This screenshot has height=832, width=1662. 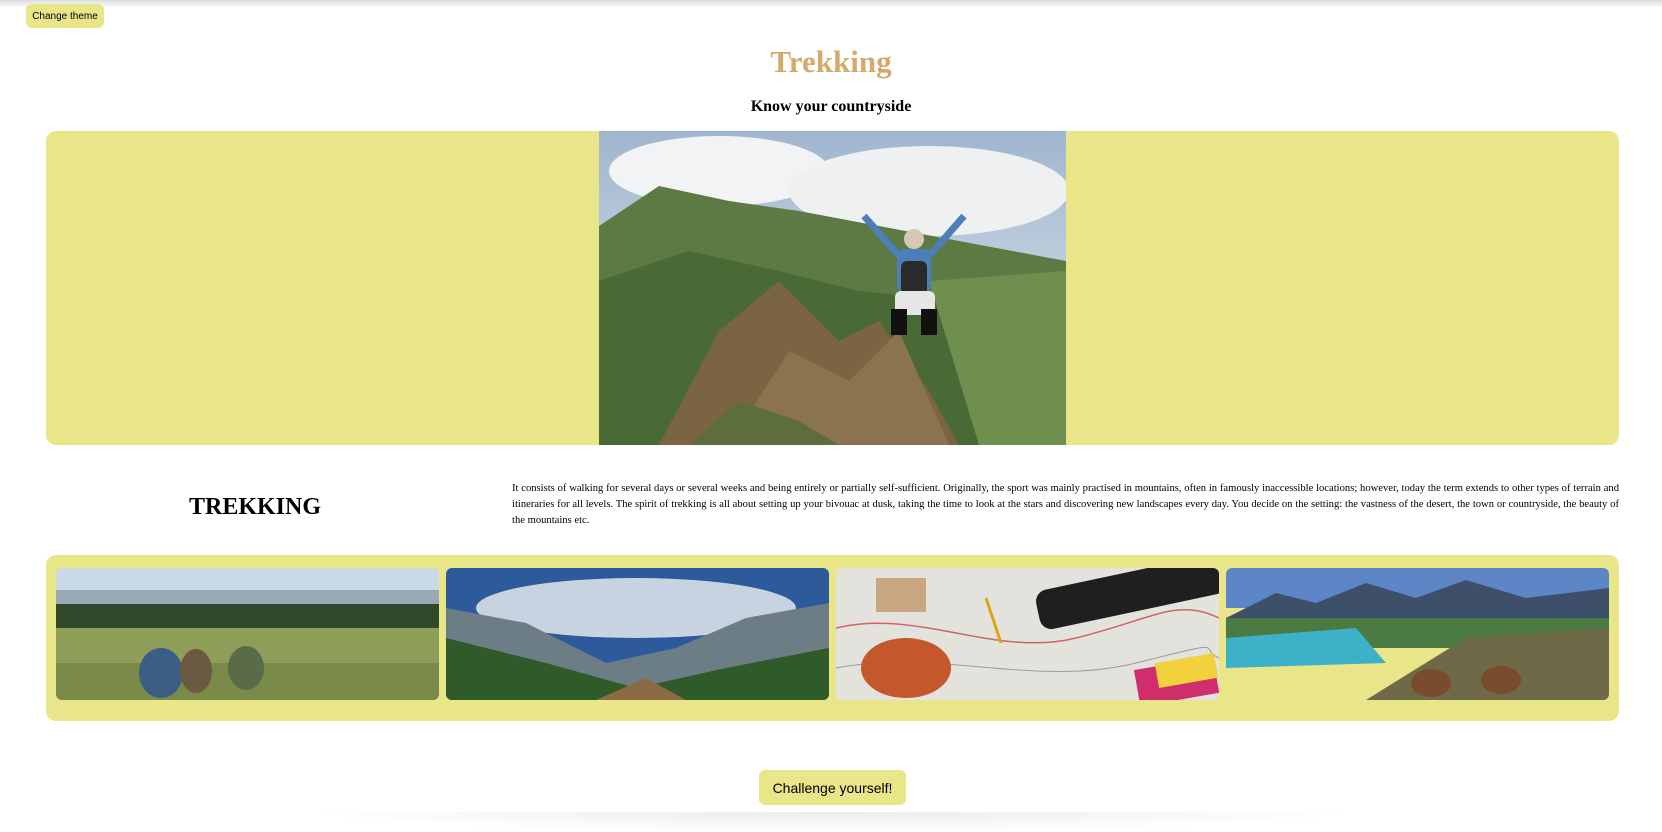 I want to click on section-heading: TREKKING, so click(x=255, y=507).